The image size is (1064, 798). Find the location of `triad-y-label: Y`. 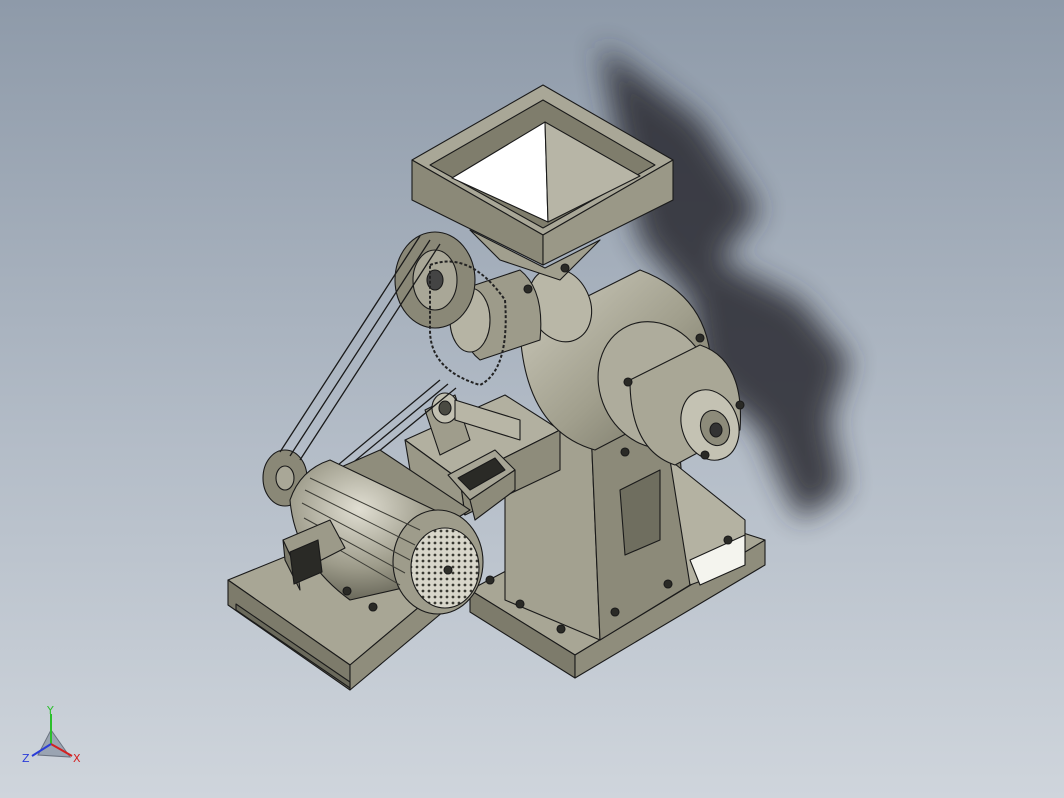

triad-y-label: Y is located at coordinates (50, 710).